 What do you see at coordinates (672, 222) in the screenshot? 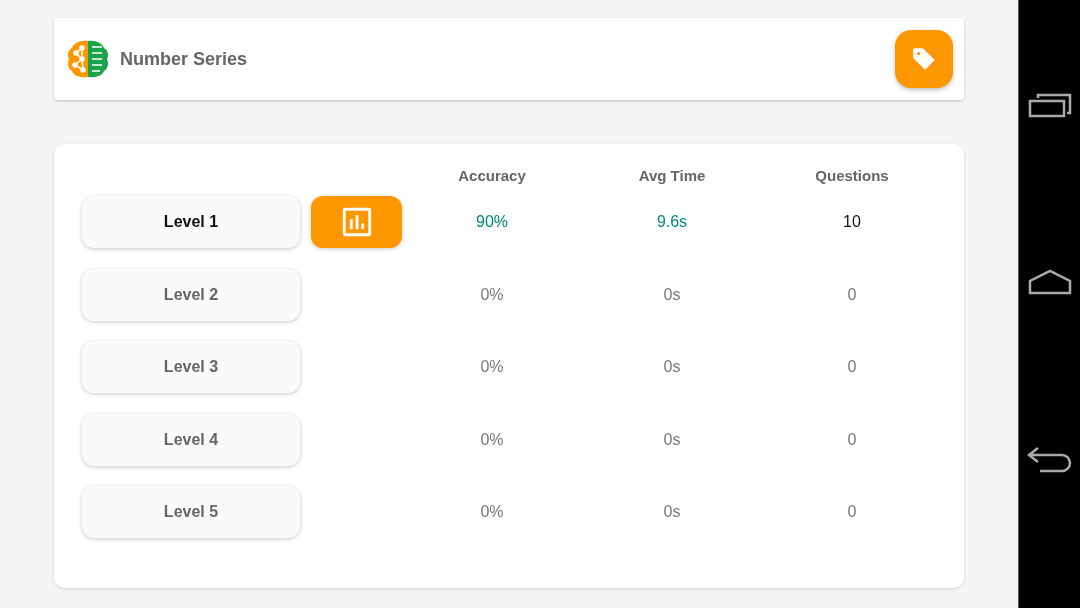
I see `avg-time-value: 9.6s` at bounding box center [672, 222].